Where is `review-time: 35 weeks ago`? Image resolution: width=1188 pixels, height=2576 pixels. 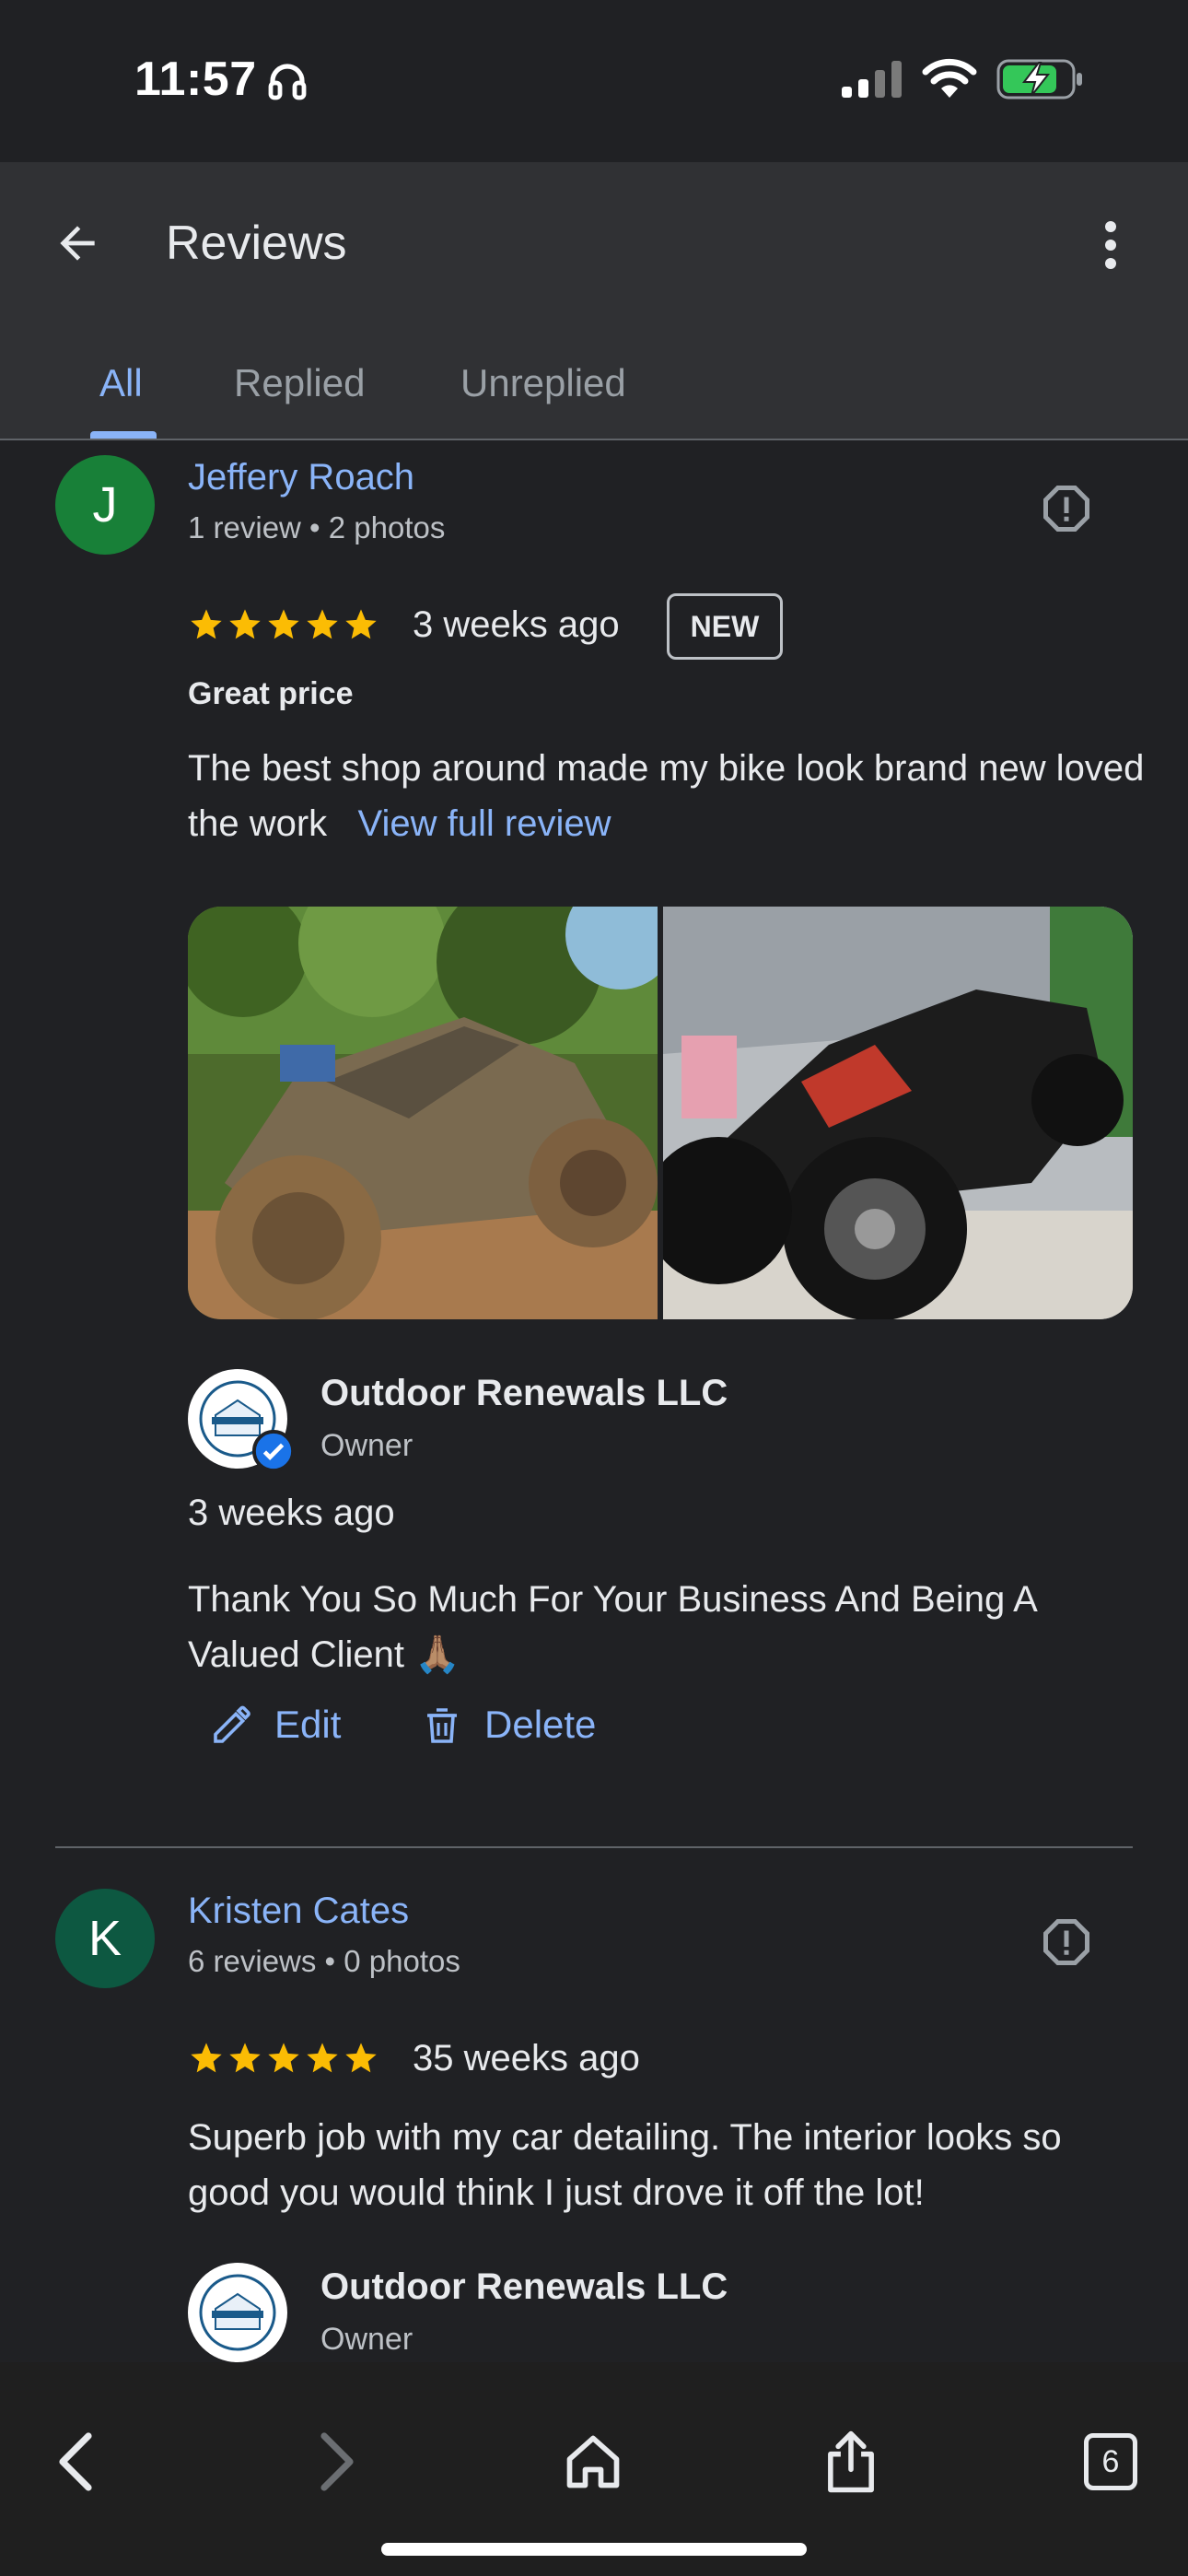
review-time: 35 weeks ago is located at coordinates (526, 2058).